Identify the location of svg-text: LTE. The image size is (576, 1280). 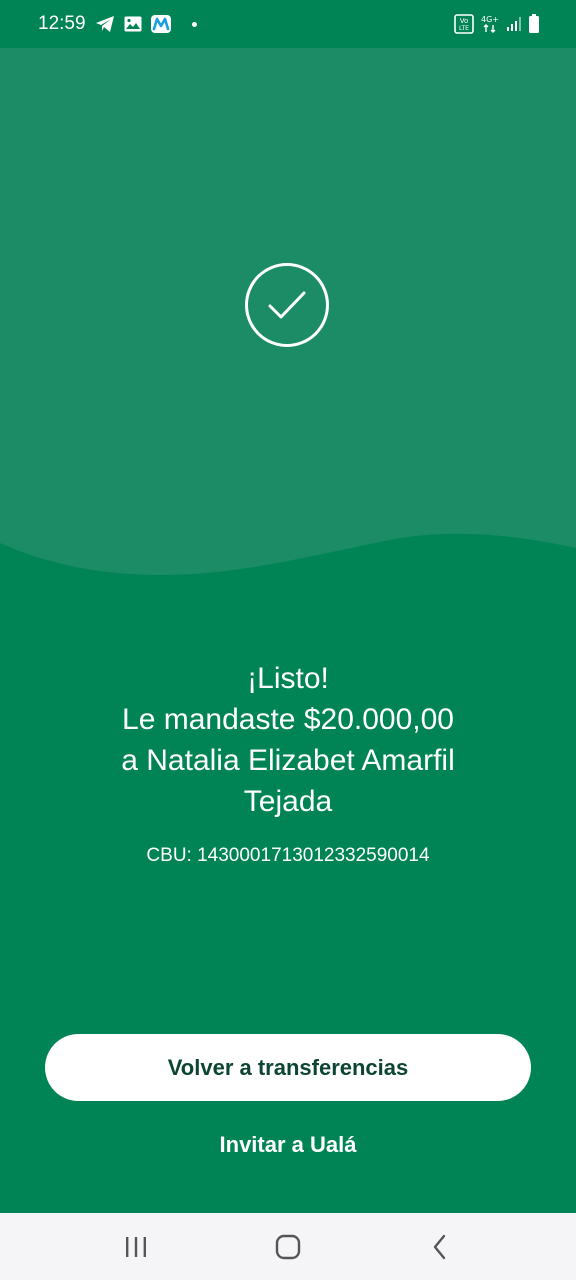
(464, 28).